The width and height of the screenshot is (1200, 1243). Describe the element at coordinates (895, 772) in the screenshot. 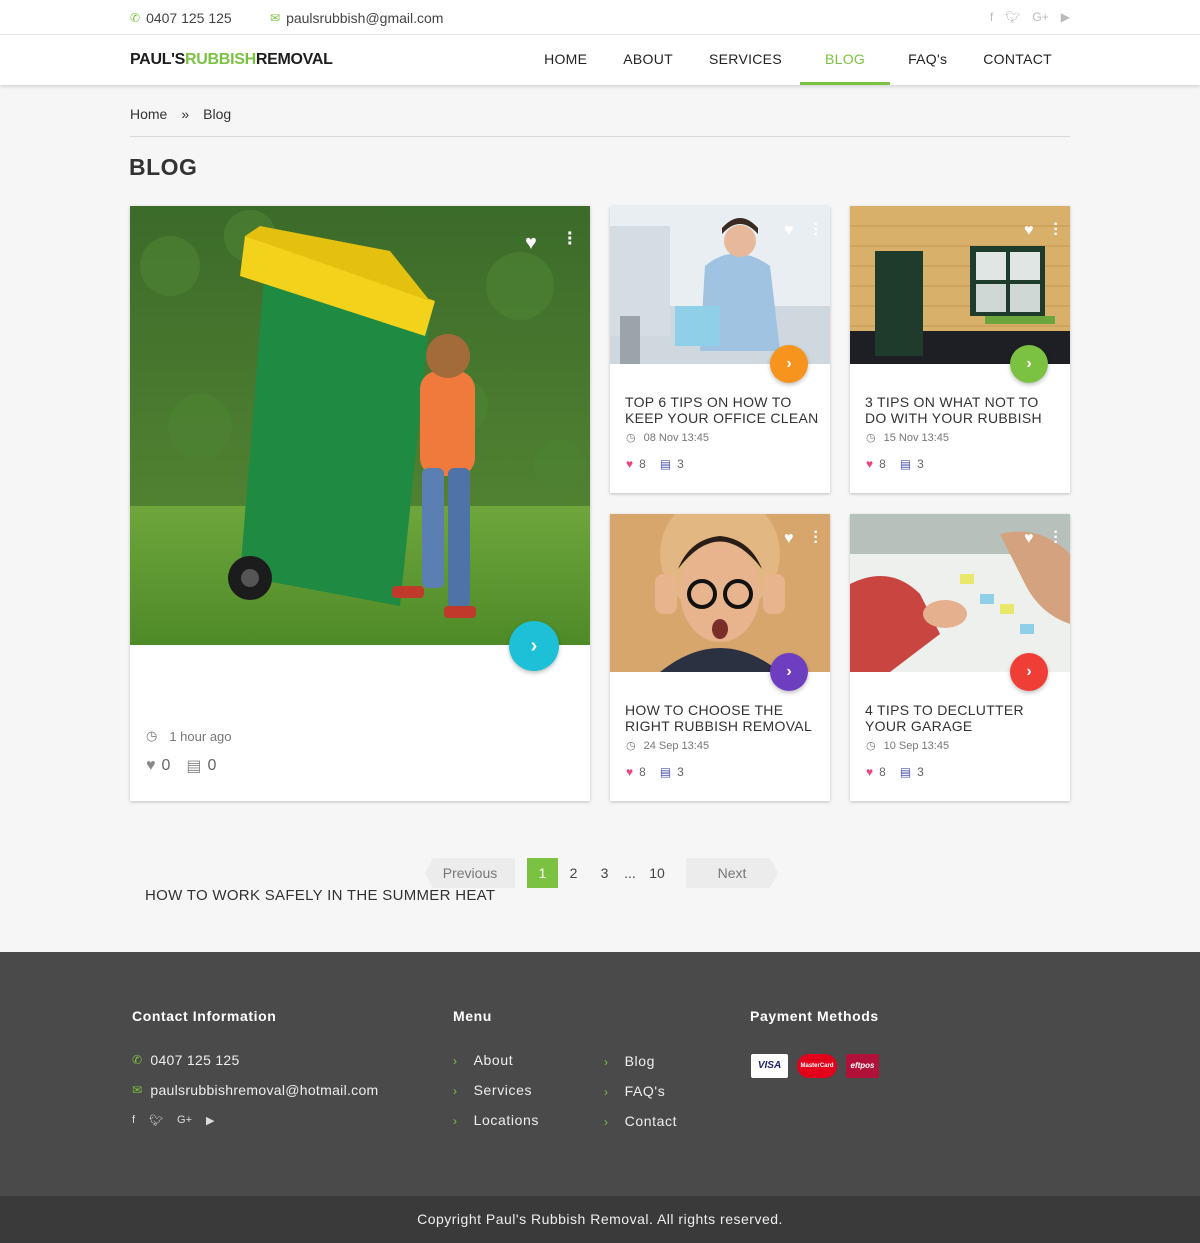

I see `post-stats: ♥ 8 ▤ 3` at that location.